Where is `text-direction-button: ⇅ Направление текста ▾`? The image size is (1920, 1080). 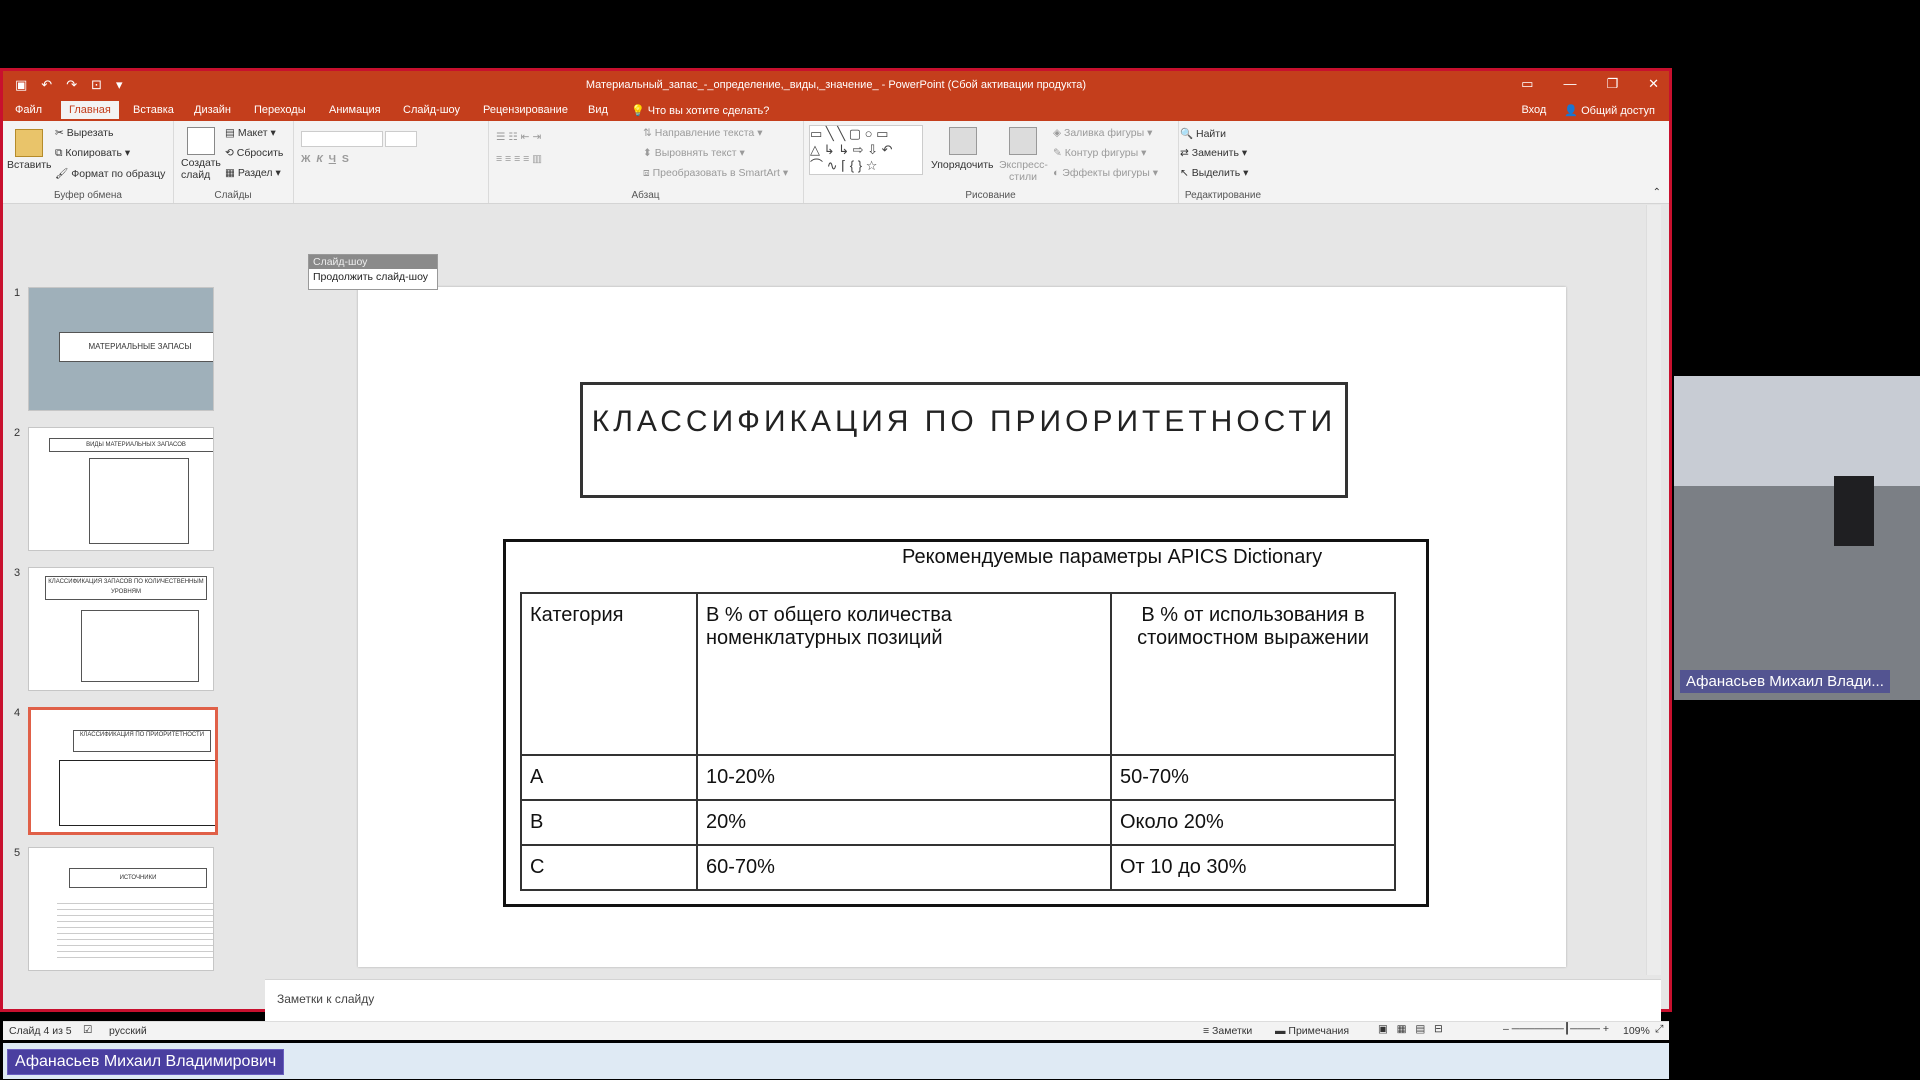
text-direction-button: ⇅ Направление текста ▾ is located at coordinates (702, 133).